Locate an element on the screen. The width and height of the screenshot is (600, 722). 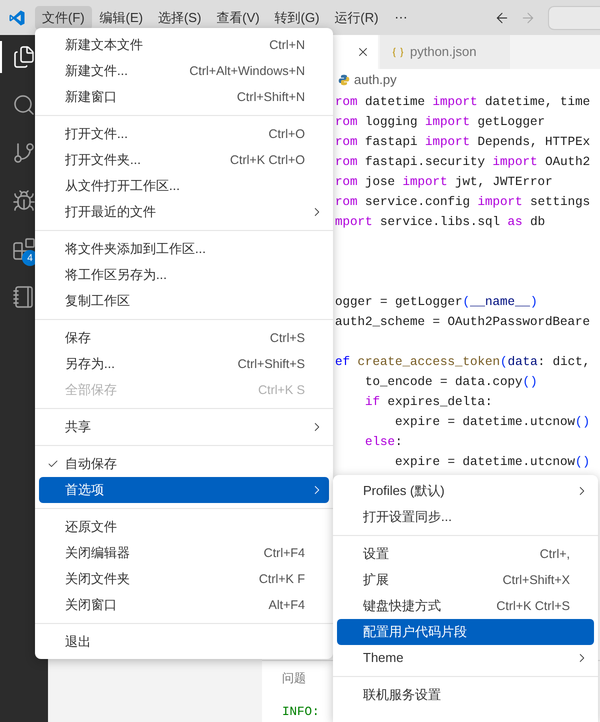
close-icon is located at coordinates (363, 52).